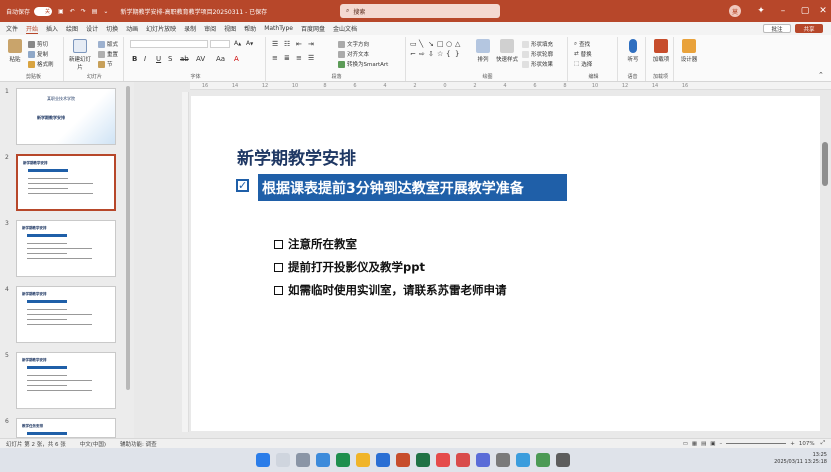  Describe the element at coordinates (349, 267) in the screenshot. I see `bullet-item: 提前打开投影仪及教学ppt` at that location.